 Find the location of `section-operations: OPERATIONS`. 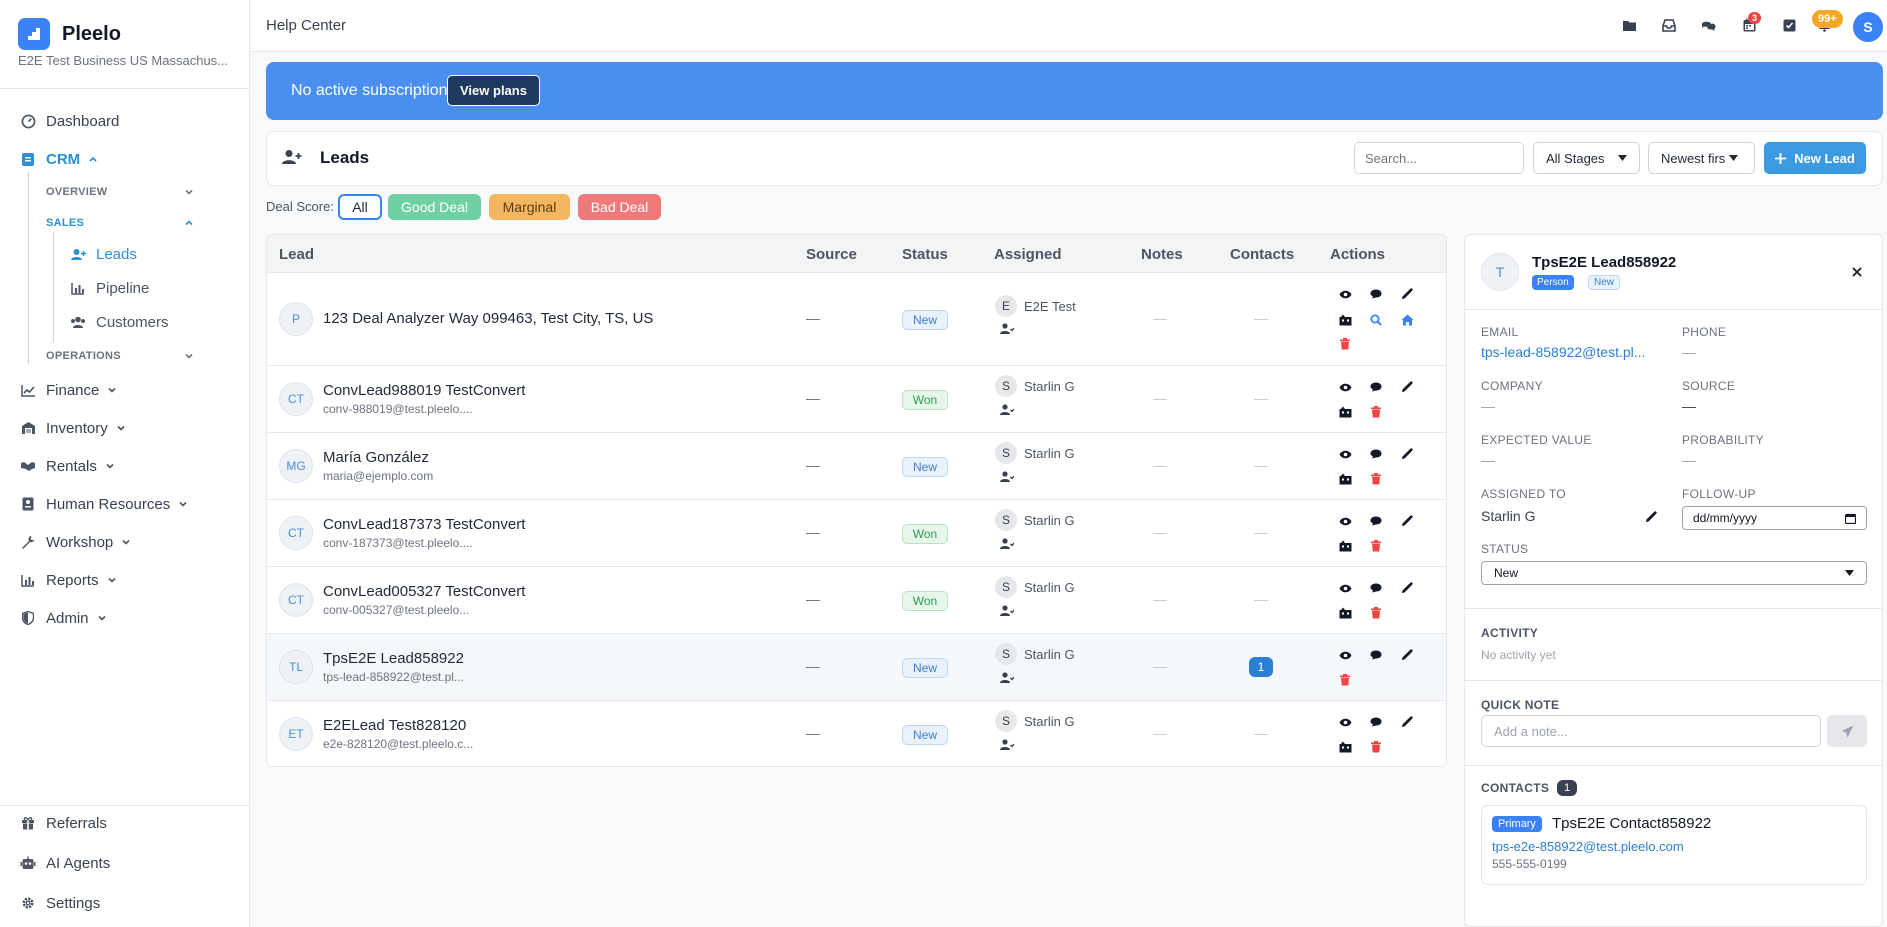

section-operations: OPERATIONS is located at coordinates (120, 356).